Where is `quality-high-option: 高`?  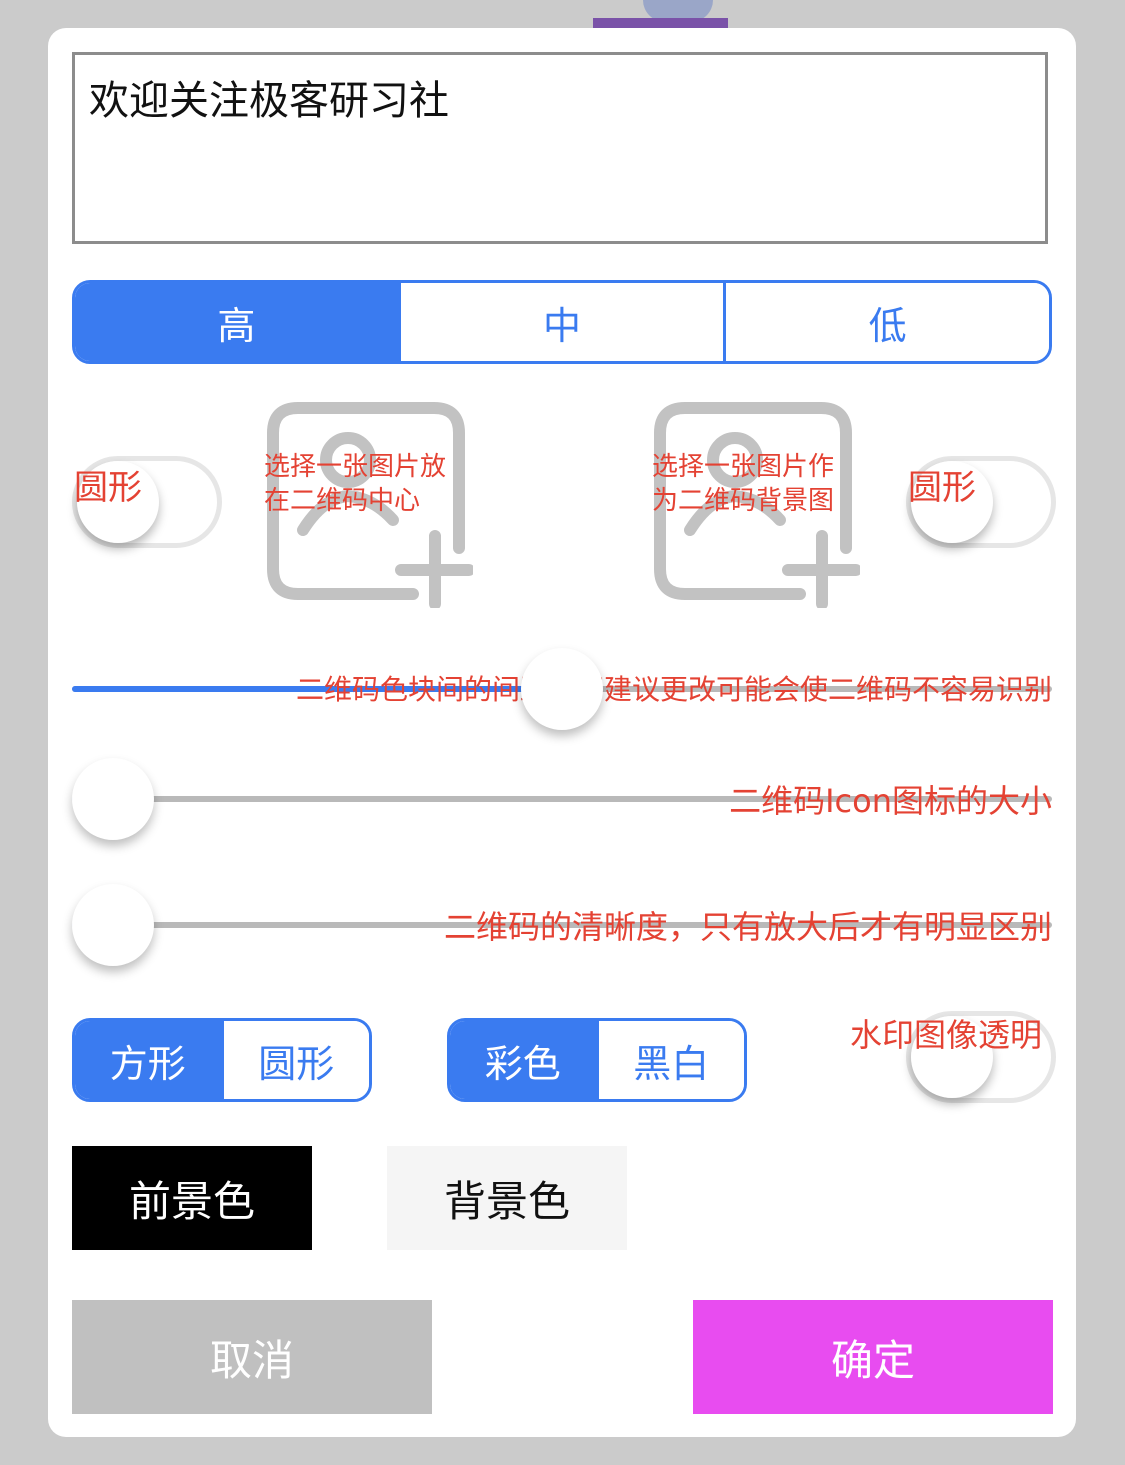
quality-high-option: 高 is located at coordinates (236, 322).